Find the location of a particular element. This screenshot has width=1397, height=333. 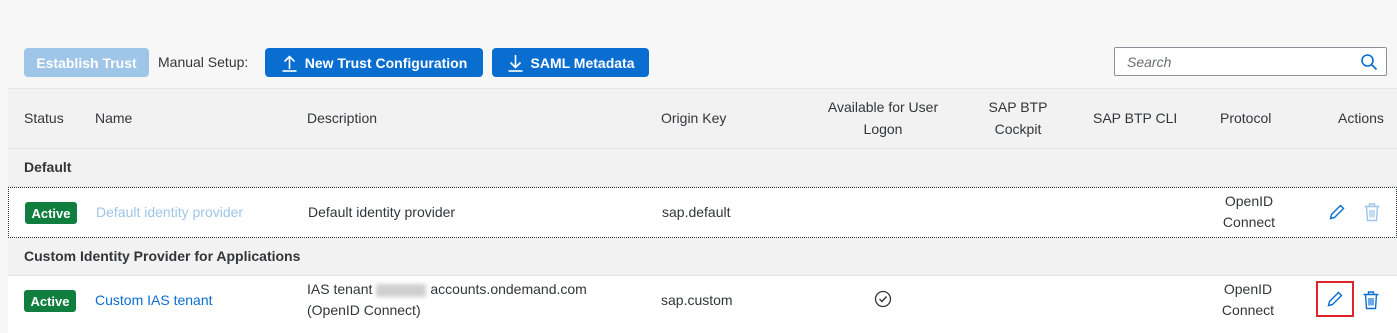

search-field is located at coordinates (1250, 61).